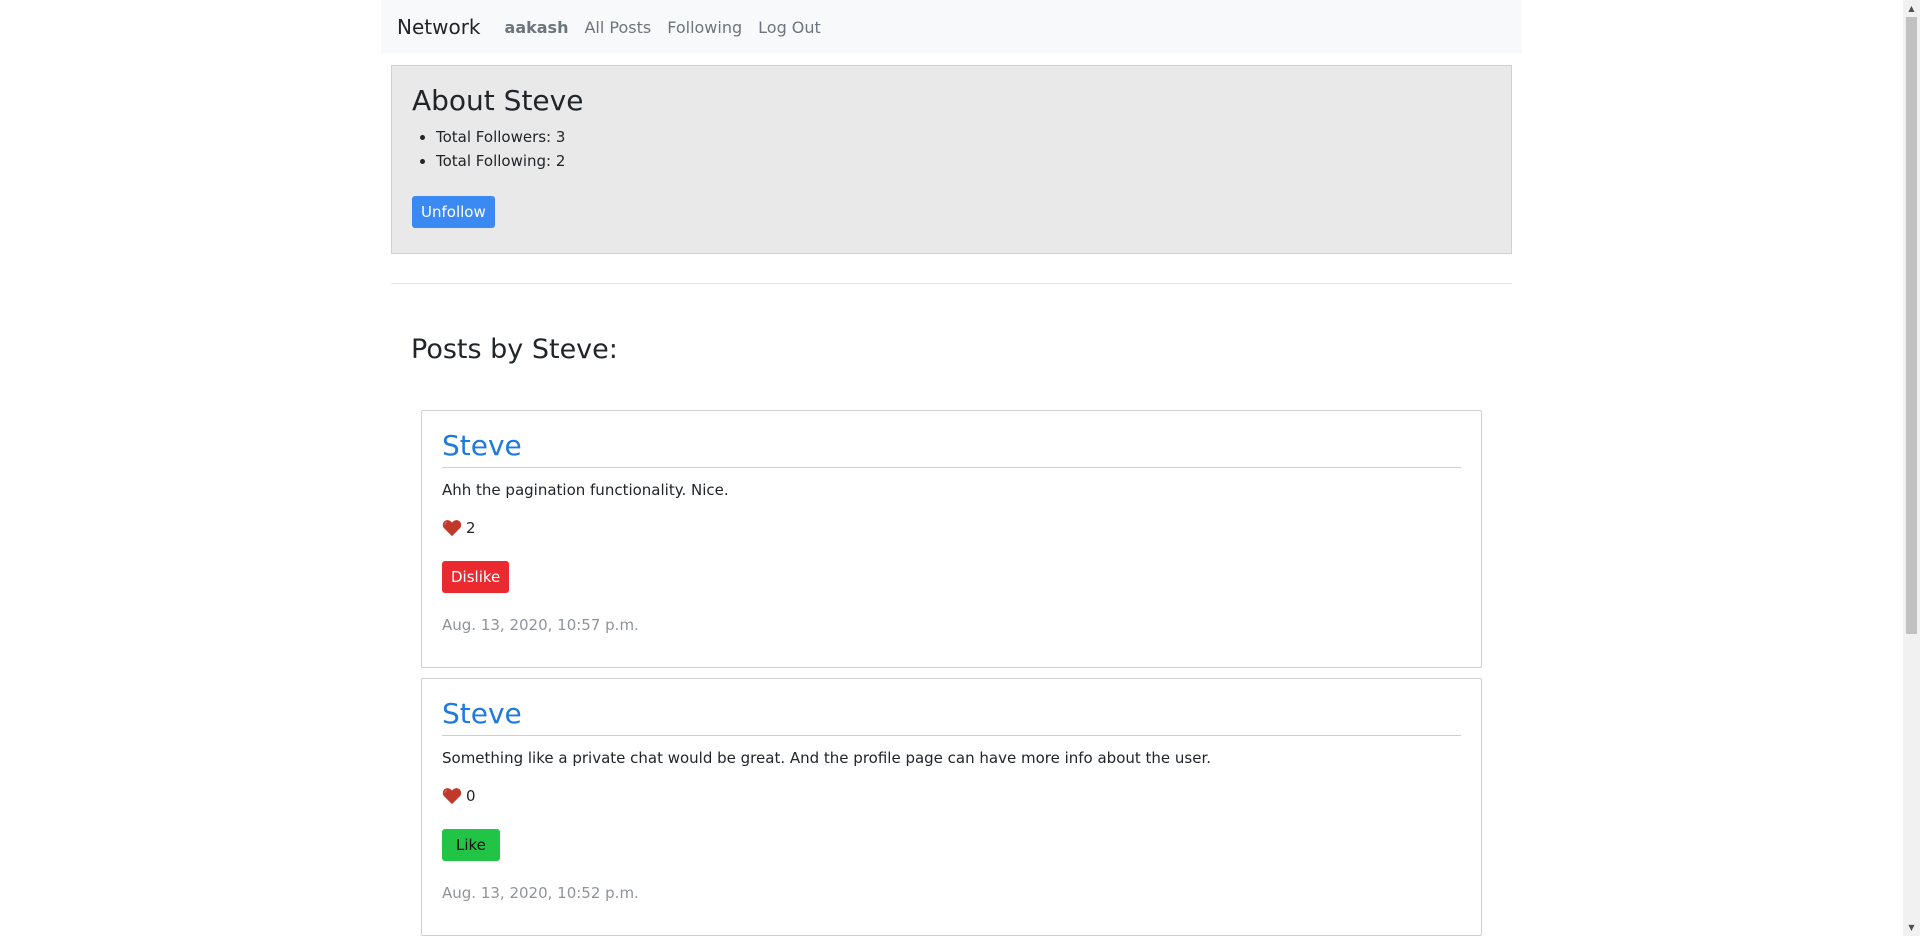 The width and height of the screenshot is (1920, 936). I want to click on nav-user-link: aakash, so click(537, 27).